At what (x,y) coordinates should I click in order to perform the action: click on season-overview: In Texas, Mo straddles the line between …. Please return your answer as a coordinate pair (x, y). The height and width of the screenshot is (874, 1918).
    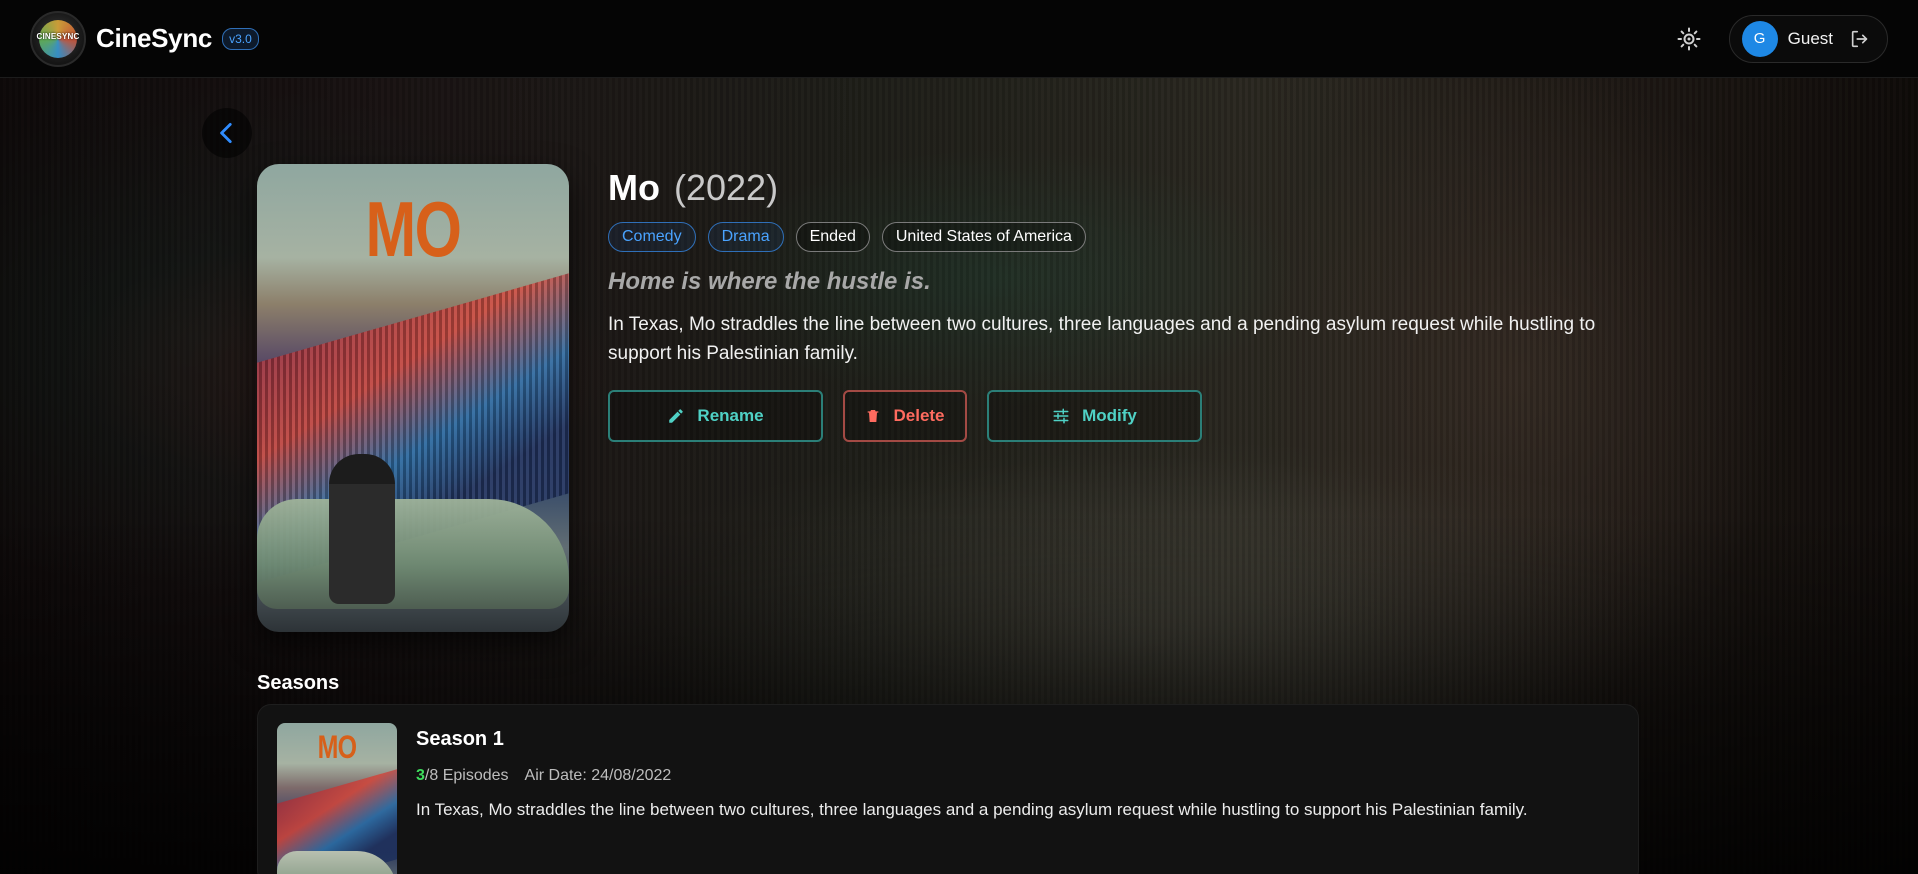
    Looking at the image, I should click on (972, 809).